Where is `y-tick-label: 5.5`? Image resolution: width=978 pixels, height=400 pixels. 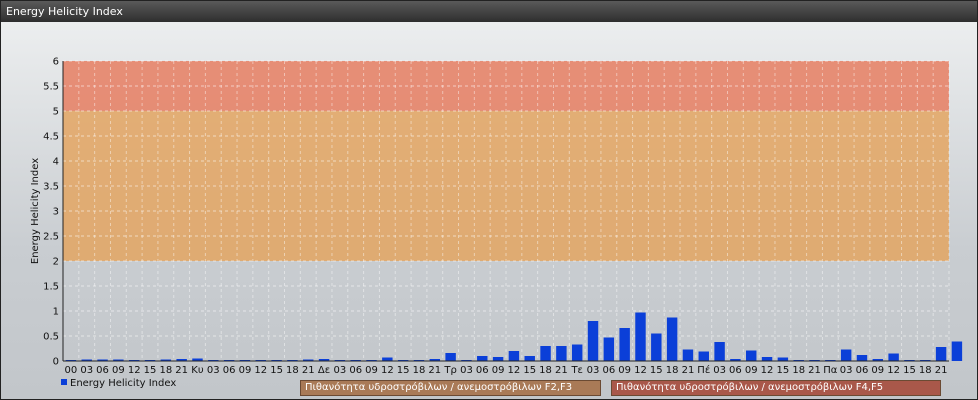 y-tick-label: 5.5 is located at coordinates (51, 87).